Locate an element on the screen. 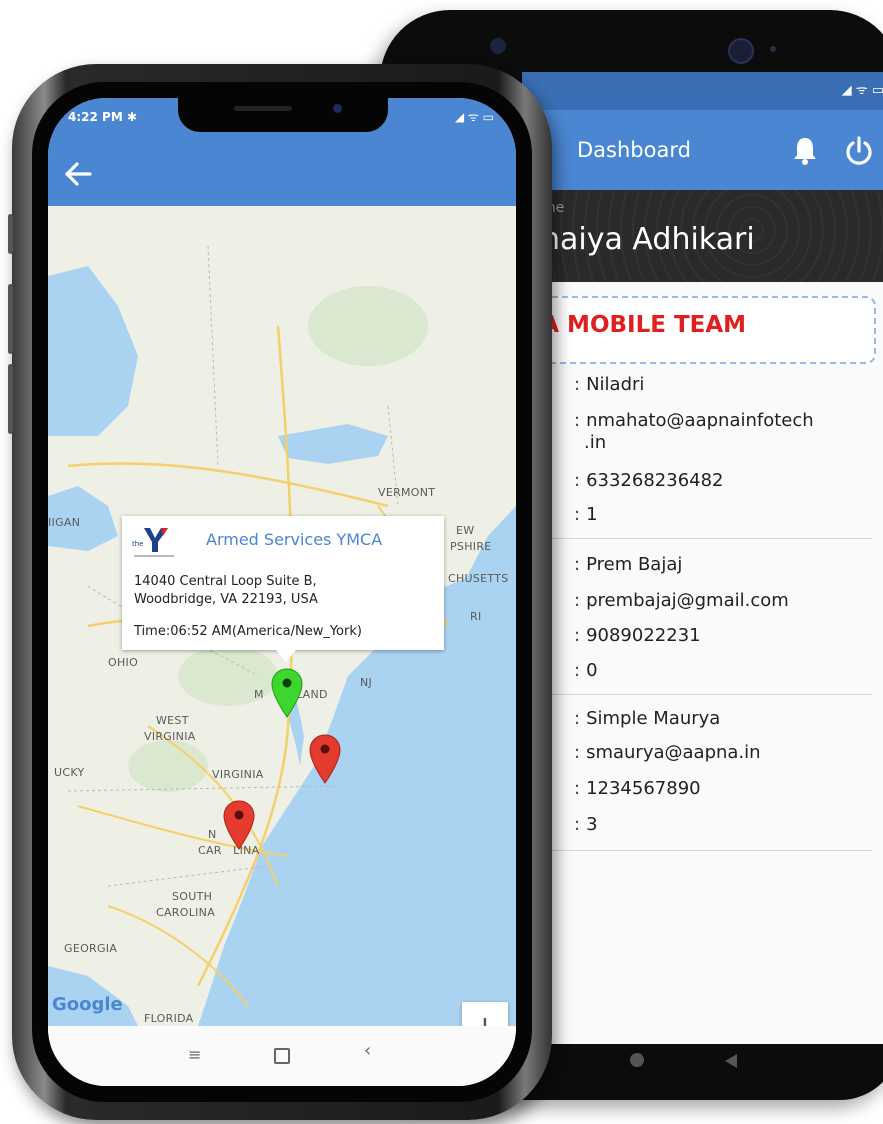 The width and height of the screenshot is (883, 1124). map-label: NJ is located at coordinates (366, 682).